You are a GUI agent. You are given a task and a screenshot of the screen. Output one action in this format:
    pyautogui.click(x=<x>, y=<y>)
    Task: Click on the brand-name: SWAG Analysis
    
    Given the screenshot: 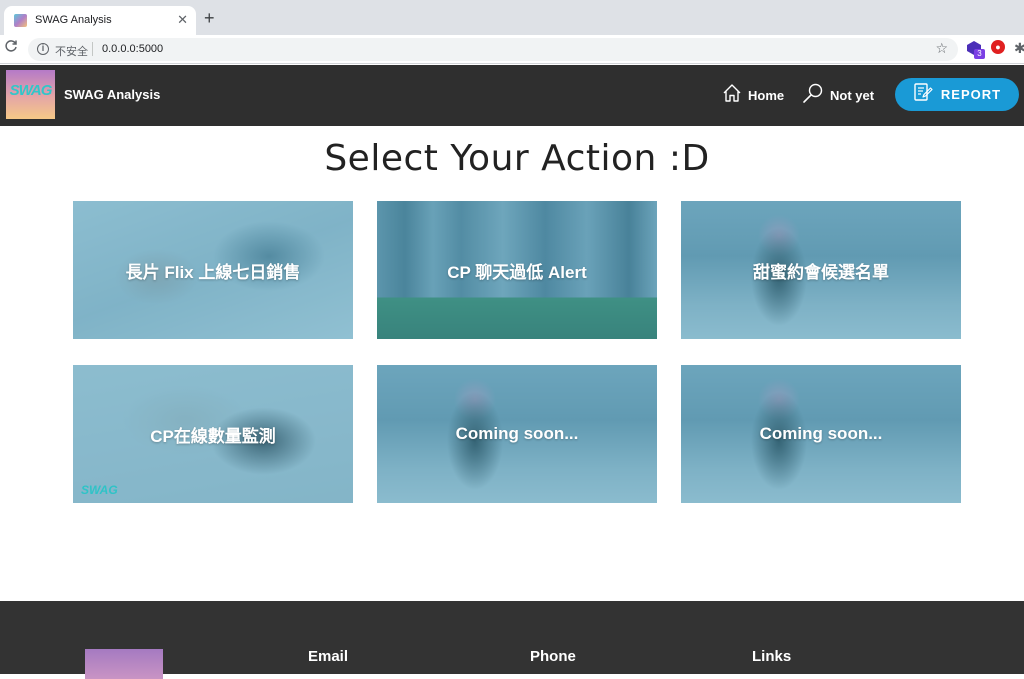 What is the action you would take?
    pyautogui.click(x=112, y=94)
    